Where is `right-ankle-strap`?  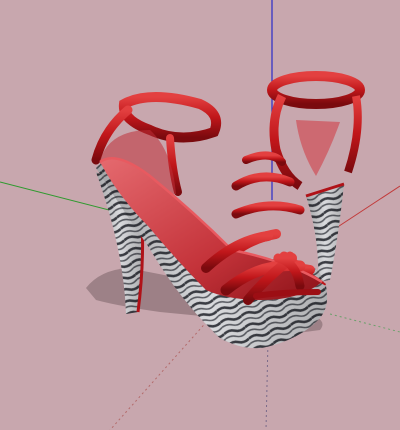 right-ankle-strap is located at coordinates (316, 90).